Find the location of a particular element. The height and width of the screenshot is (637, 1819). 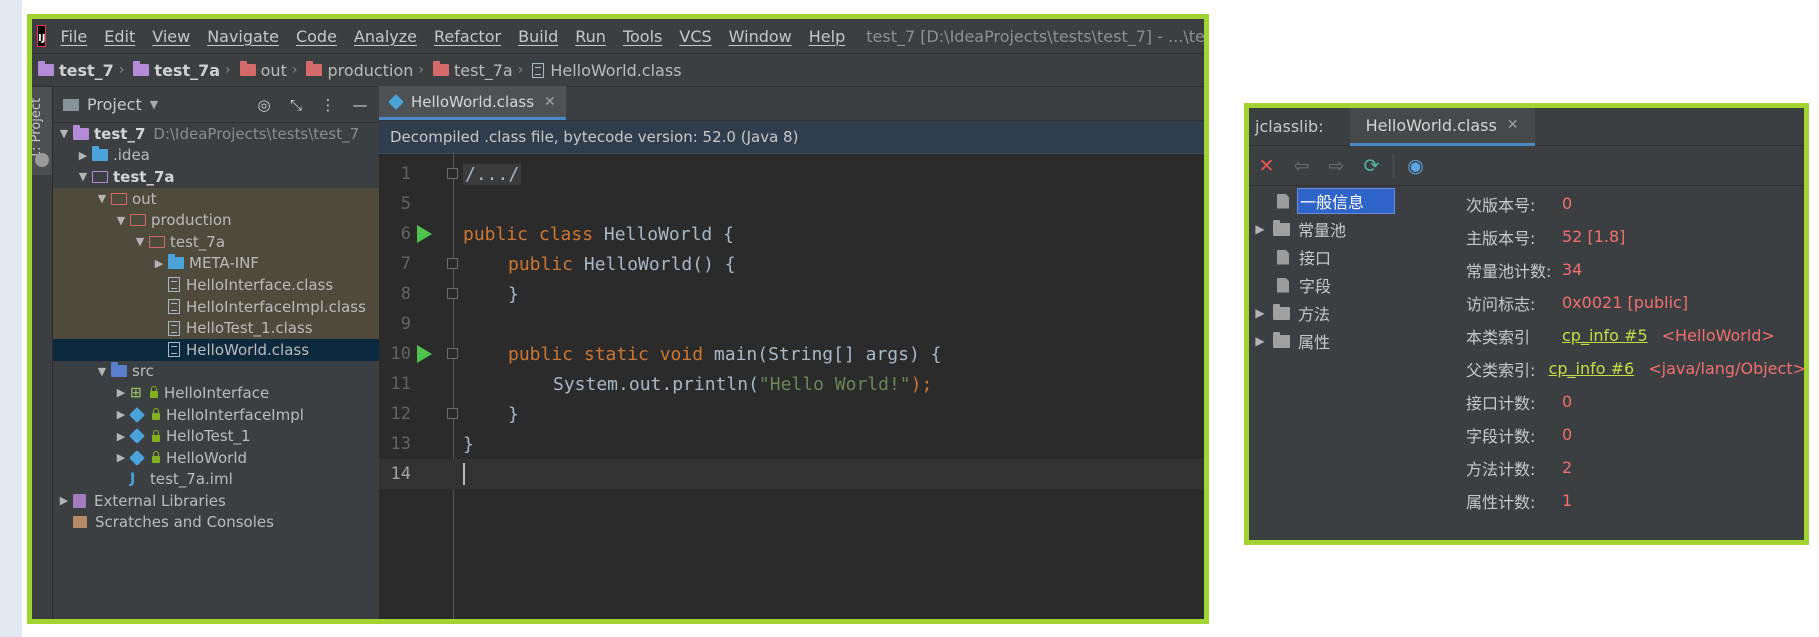

jclasslib-tree-item-general: 一般信息 is located at coordinates (1352, 201).